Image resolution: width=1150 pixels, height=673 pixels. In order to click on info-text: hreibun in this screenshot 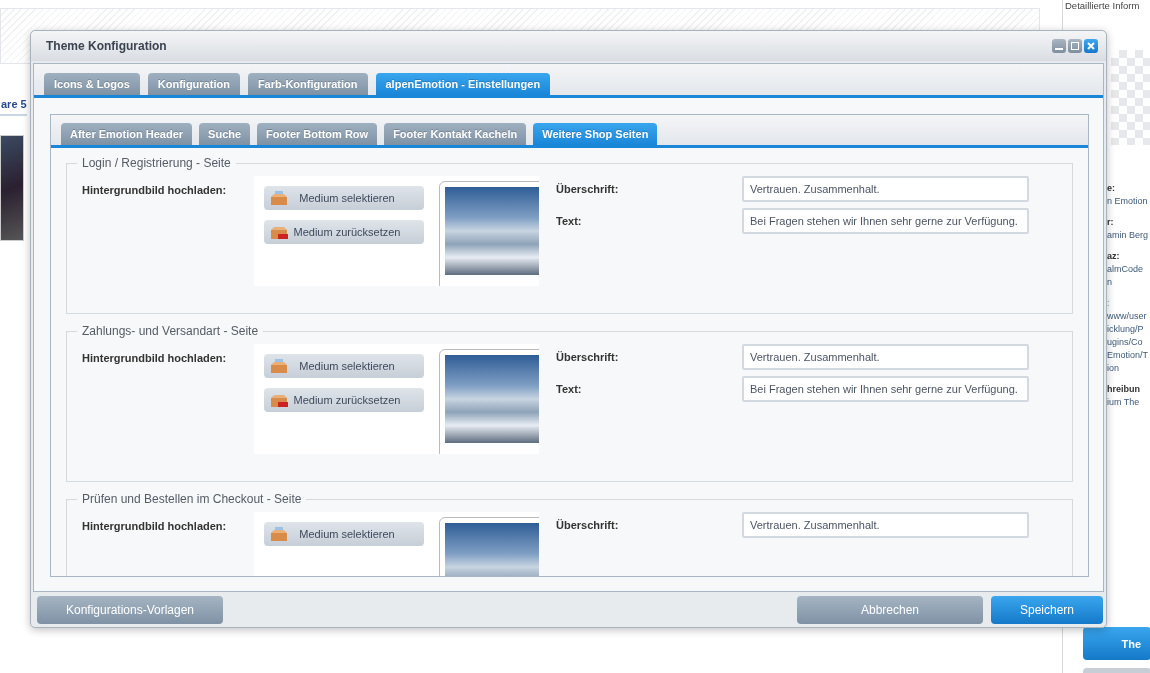, I will do `click(1124, 389)`.